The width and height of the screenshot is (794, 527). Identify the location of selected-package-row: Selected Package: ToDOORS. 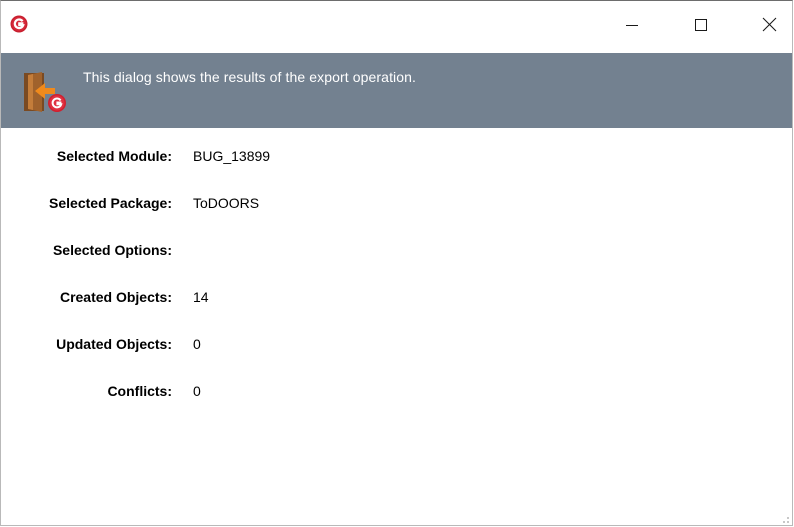
(396, 204).